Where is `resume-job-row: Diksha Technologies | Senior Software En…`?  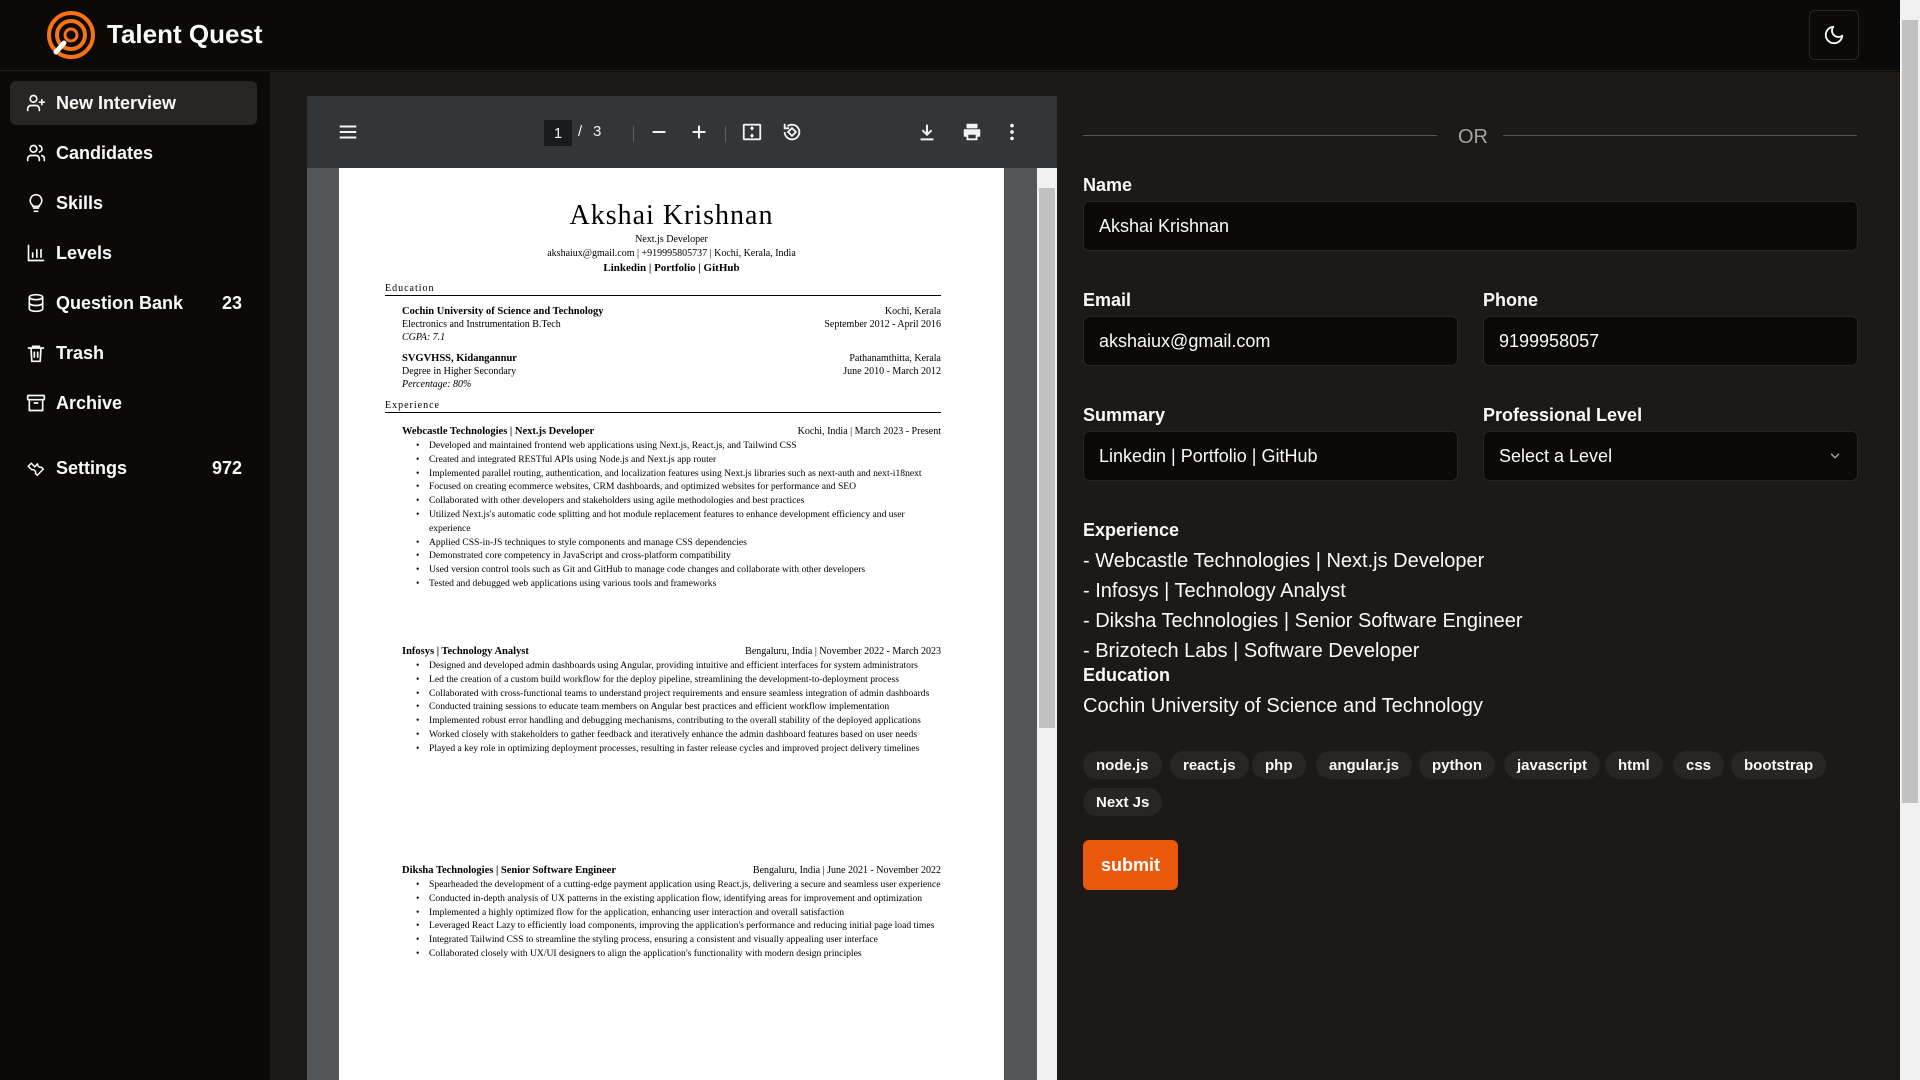
resume-job-row: Diksha Technologies | Senior Software En… is located at coordinates (671, 870).